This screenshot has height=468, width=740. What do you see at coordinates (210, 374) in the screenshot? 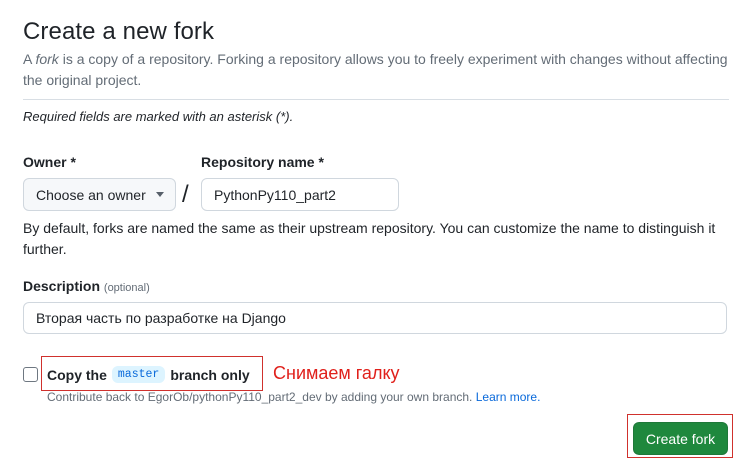
I see `copy-branch-label-after: branch only` at bounding box center [210, 374].